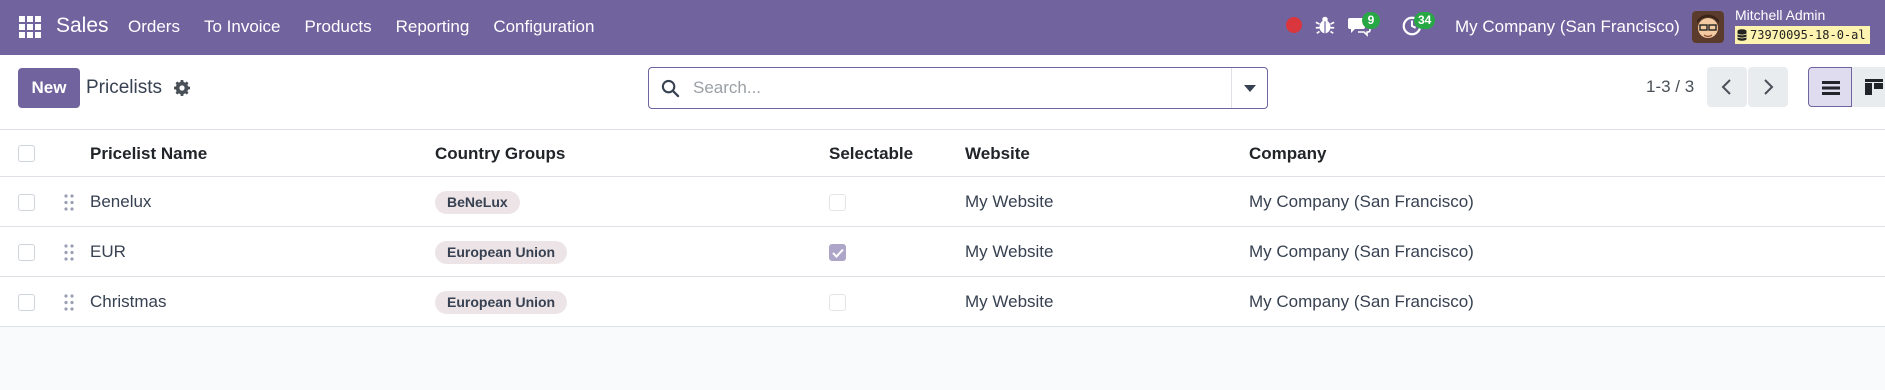  Describe the element at coordinates (26, 153) in the screenshot. I see `select-all-checkbox` at that location.